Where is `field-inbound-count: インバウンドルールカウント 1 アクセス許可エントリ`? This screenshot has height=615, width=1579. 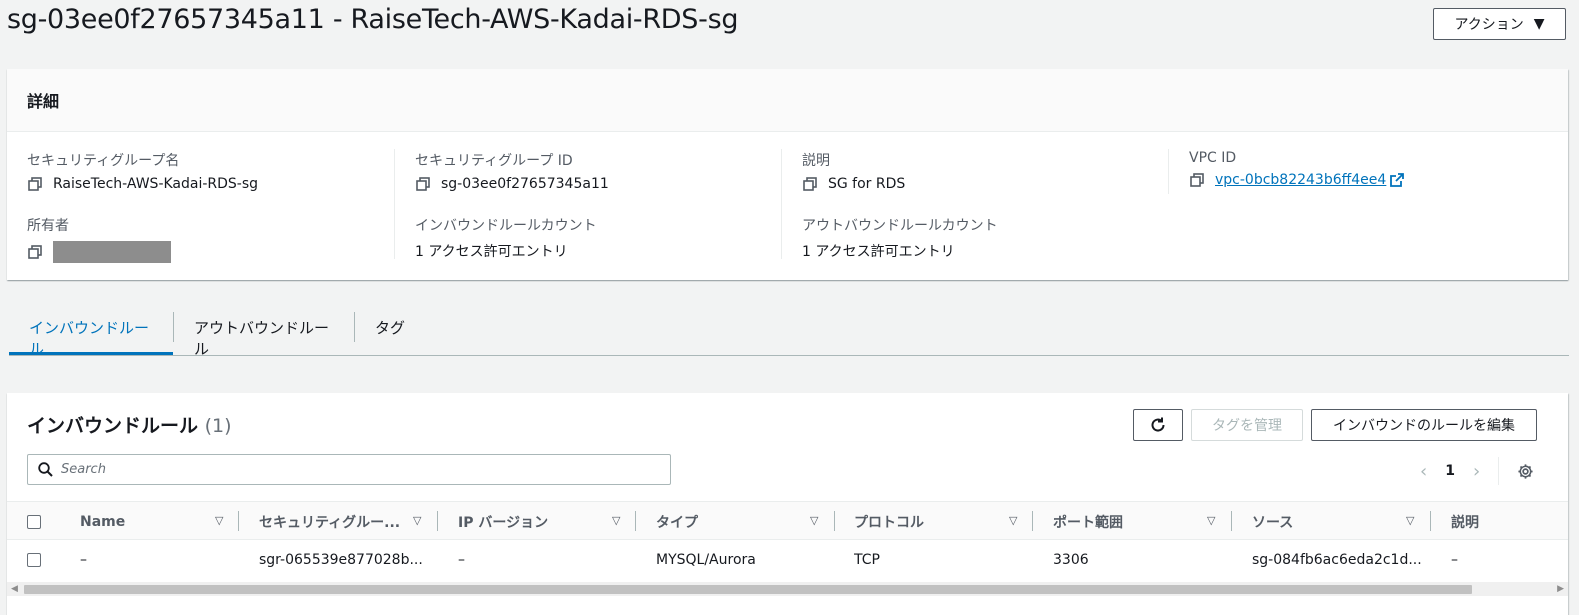 field-inbound-count: インバウンドルールカウント 1 アクセス許可エントリ is located at coordinates (506, 238).